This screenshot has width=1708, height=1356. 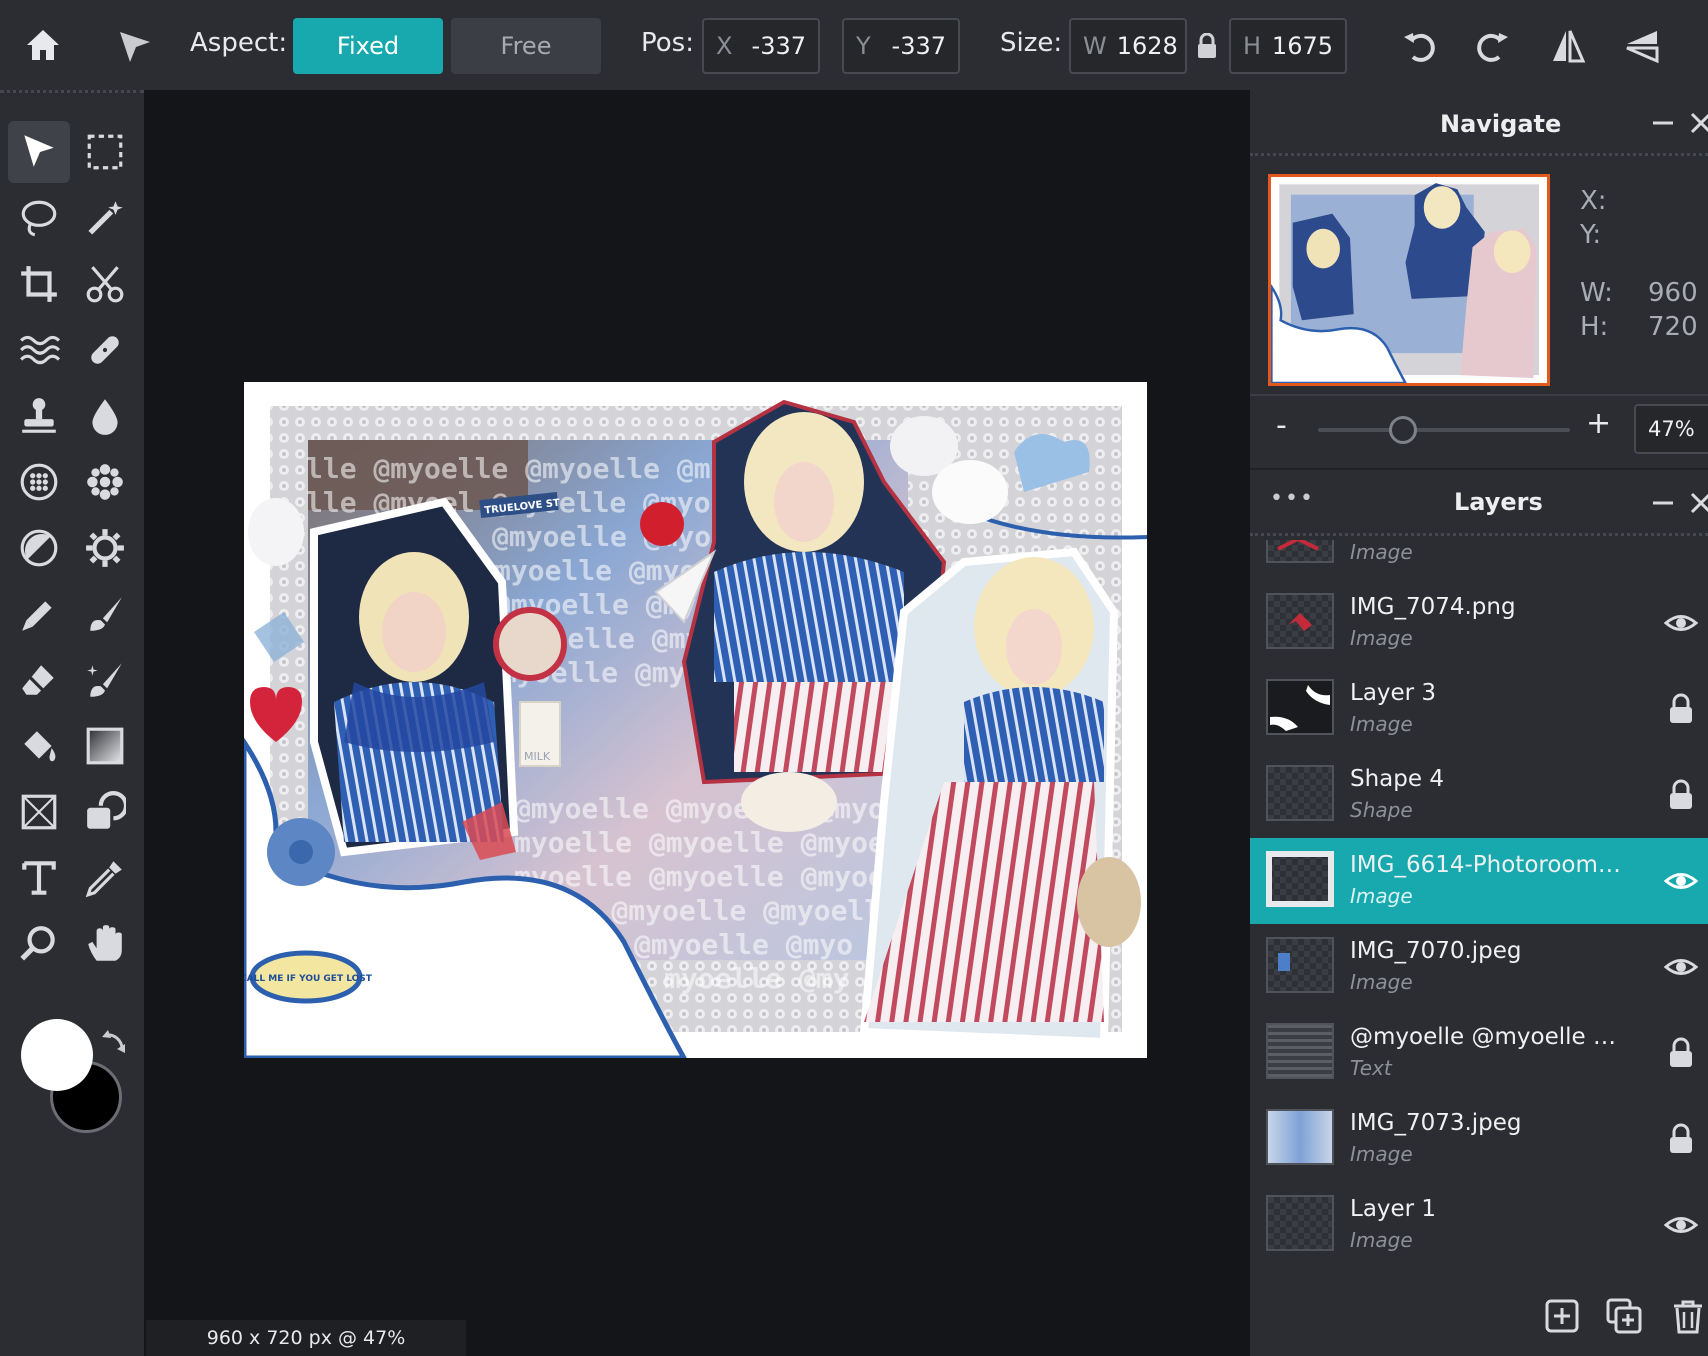 I want to click on pos-y-field: Y -337, so click(x=901, y=46).